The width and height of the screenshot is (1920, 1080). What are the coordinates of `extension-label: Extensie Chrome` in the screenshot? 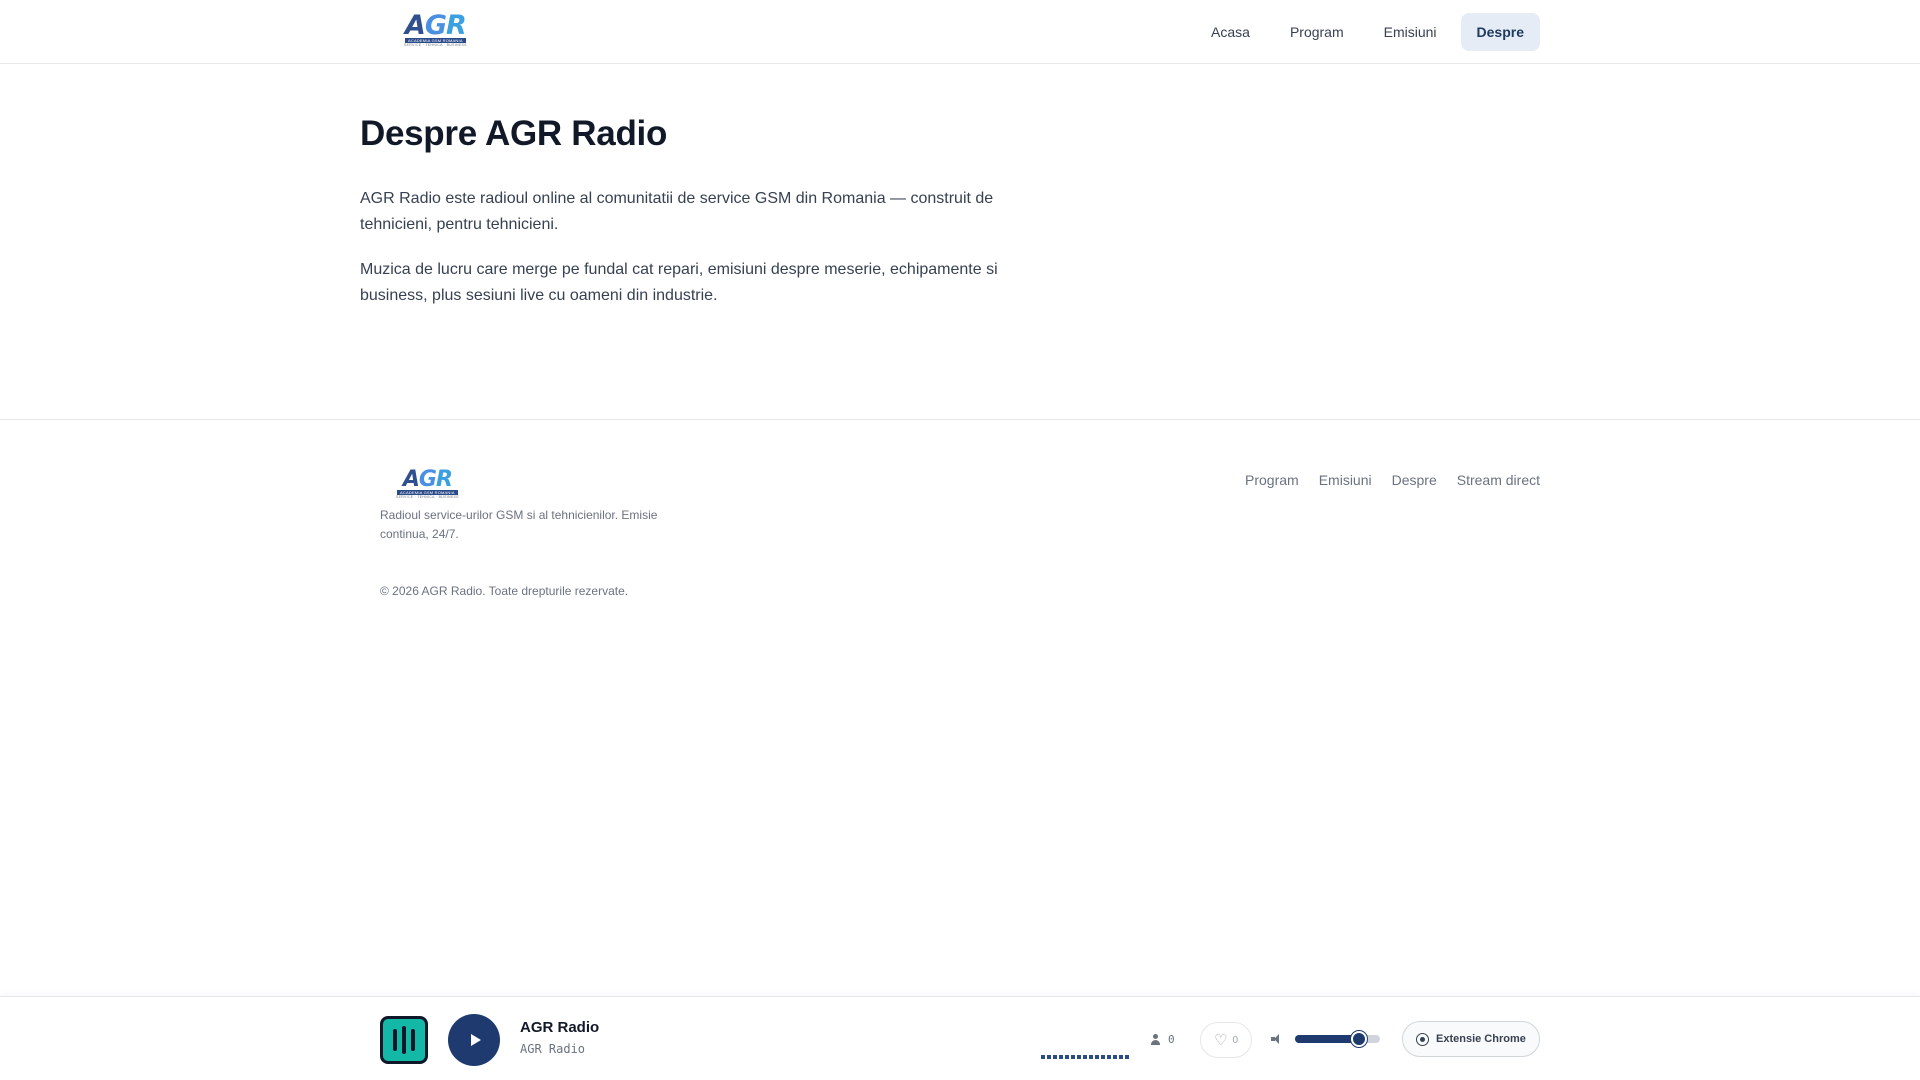 It's located at (1481, 1039).